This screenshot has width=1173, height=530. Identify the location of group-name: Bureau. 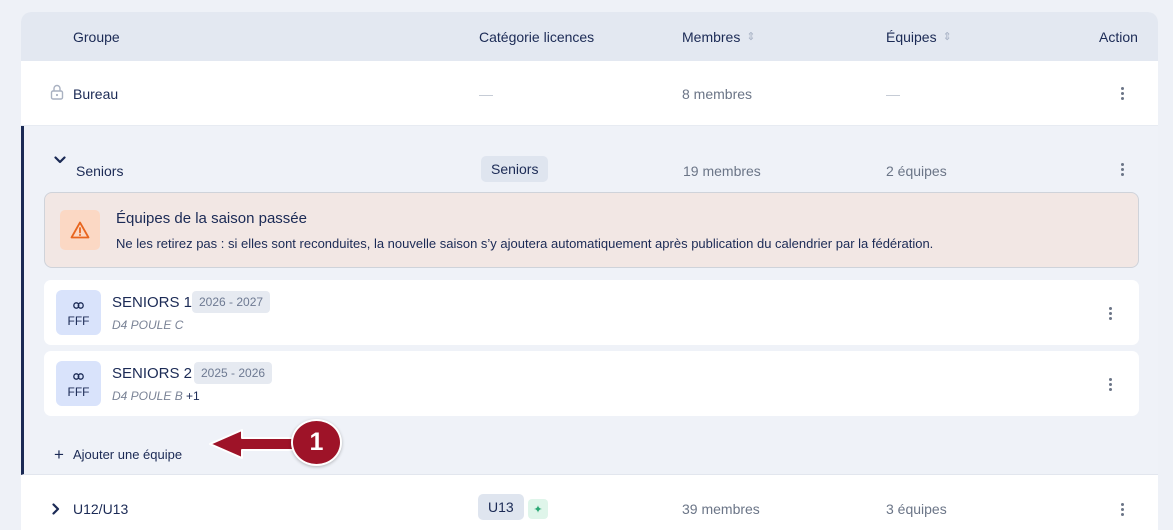
(96, 94).